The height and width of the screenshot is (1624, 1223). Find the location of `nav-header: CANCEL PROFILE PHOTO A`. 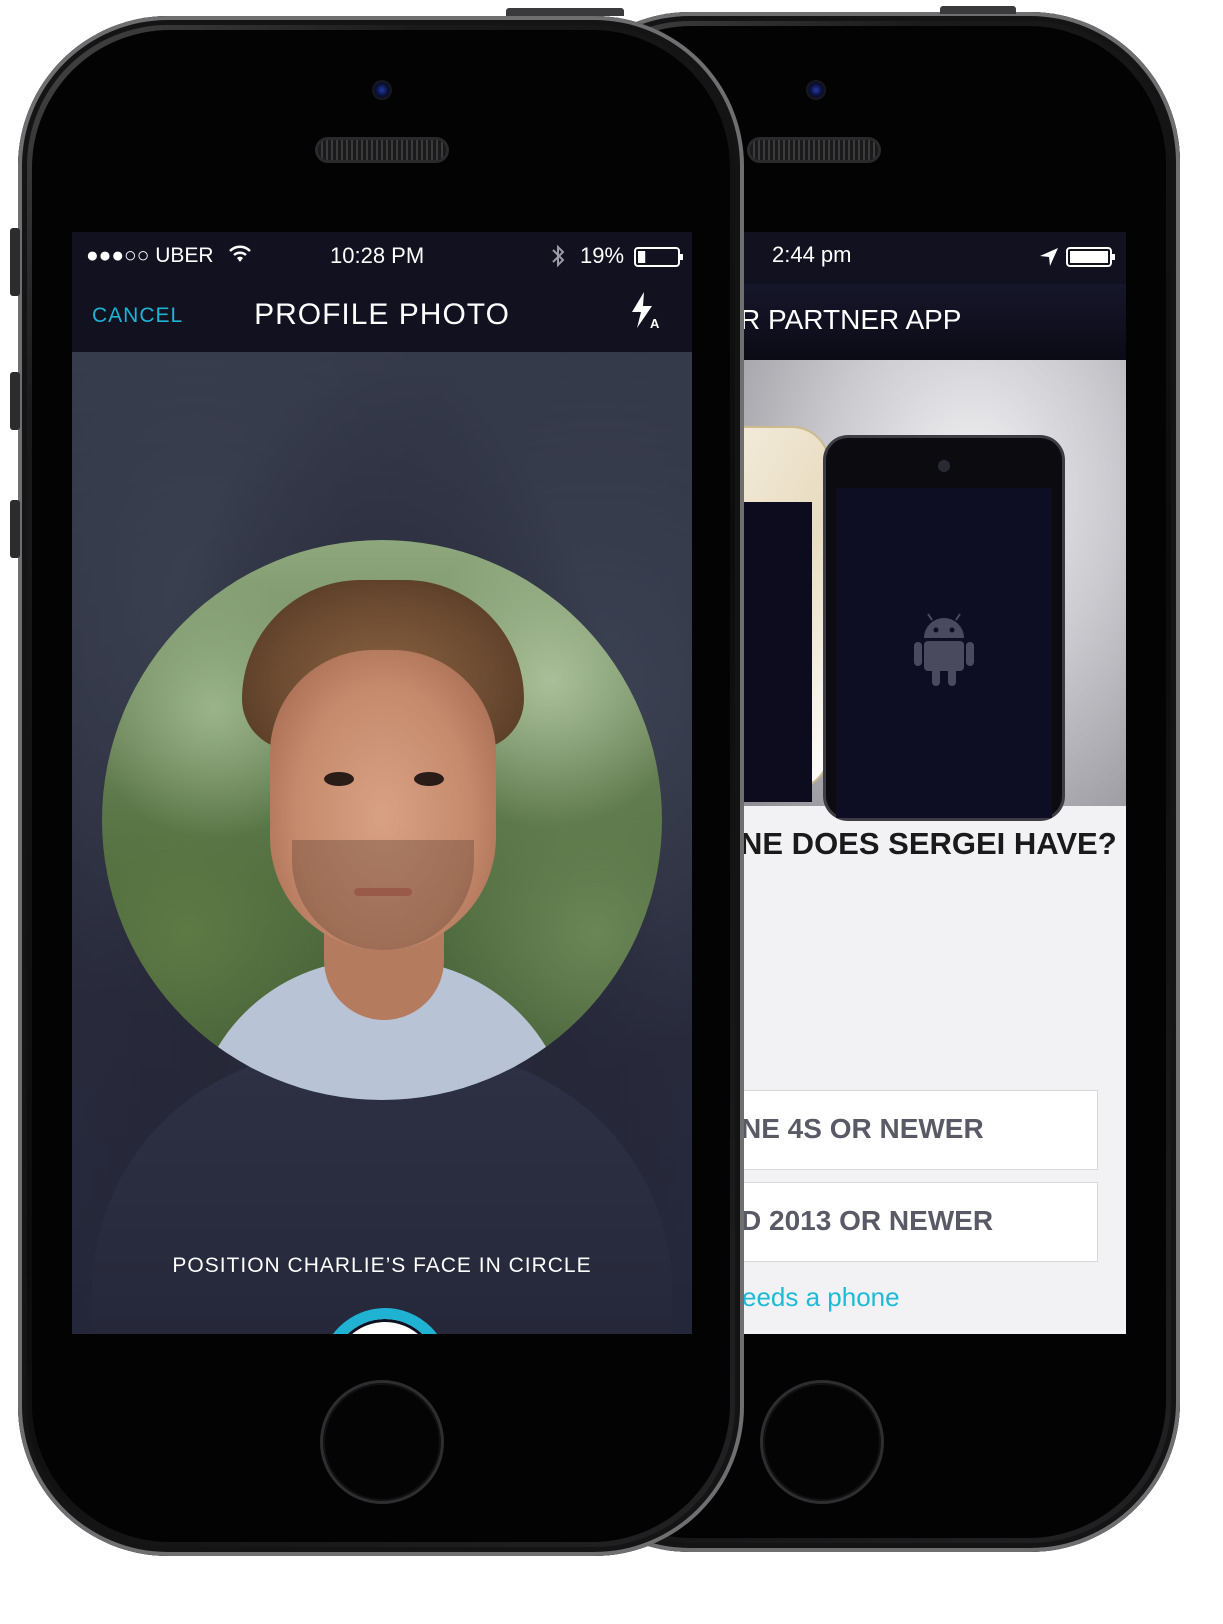

nav-header: CANCEL PROFILE PHOTO A is located at coordinates (382, 317).